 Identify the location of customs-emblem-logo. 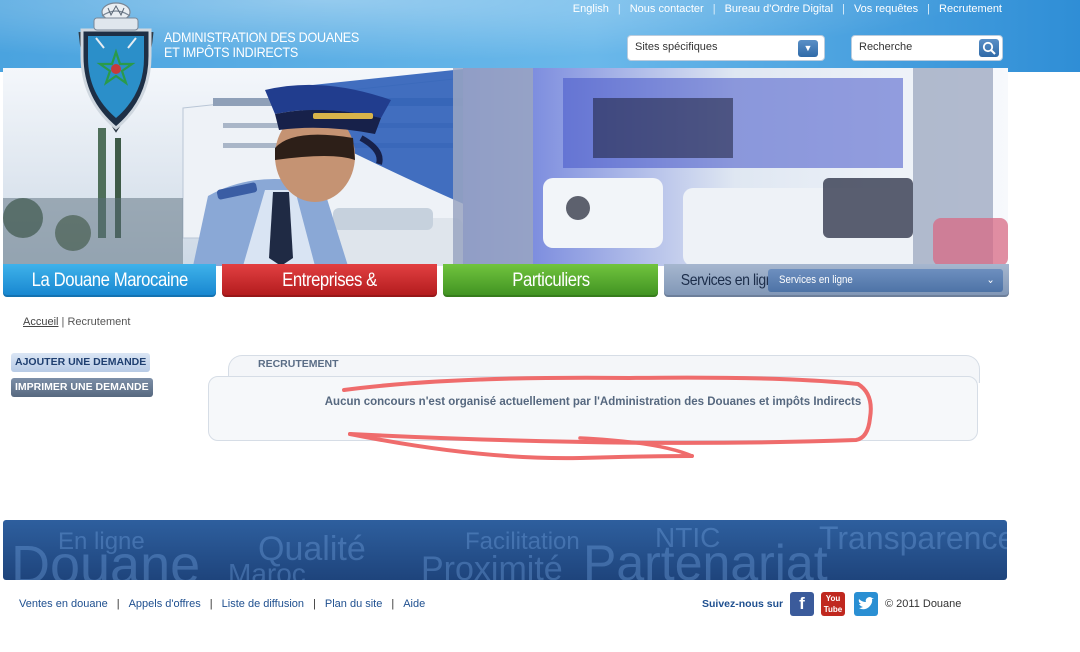
(116, 68).